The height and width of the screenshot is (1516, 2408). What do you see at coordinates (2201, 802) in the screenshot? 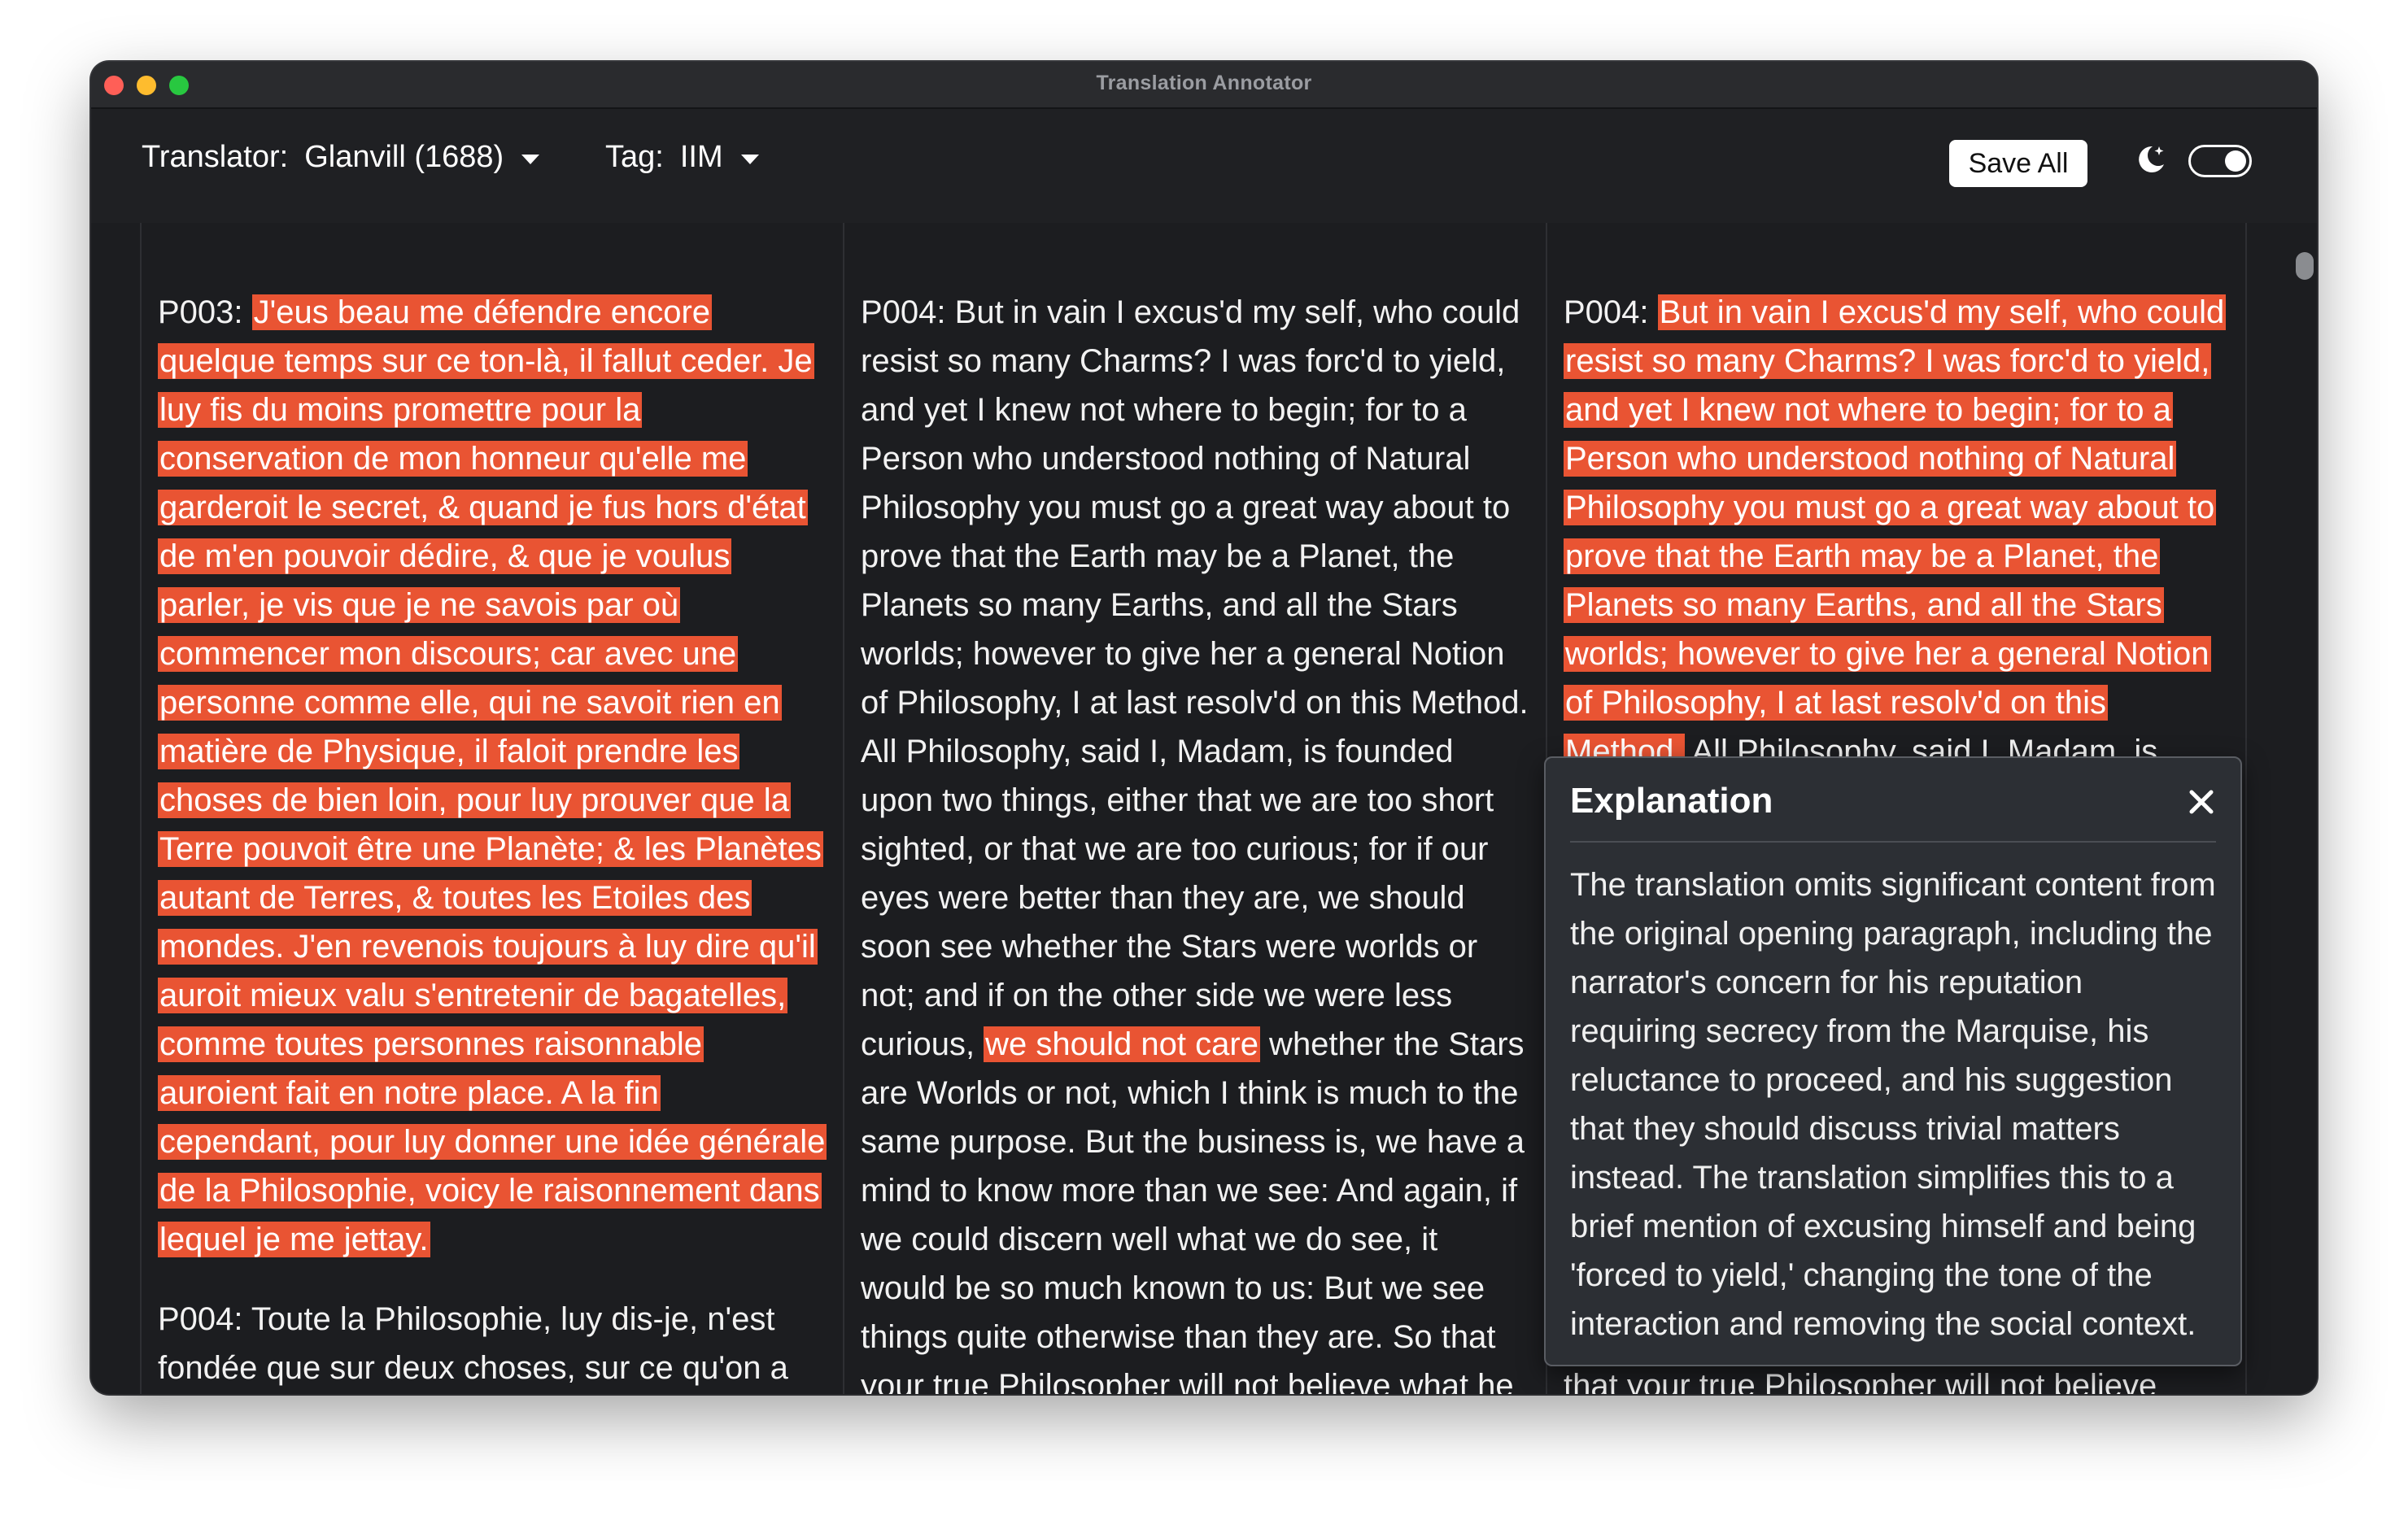
I see `close-icon` at bounding box center [2201, 802].